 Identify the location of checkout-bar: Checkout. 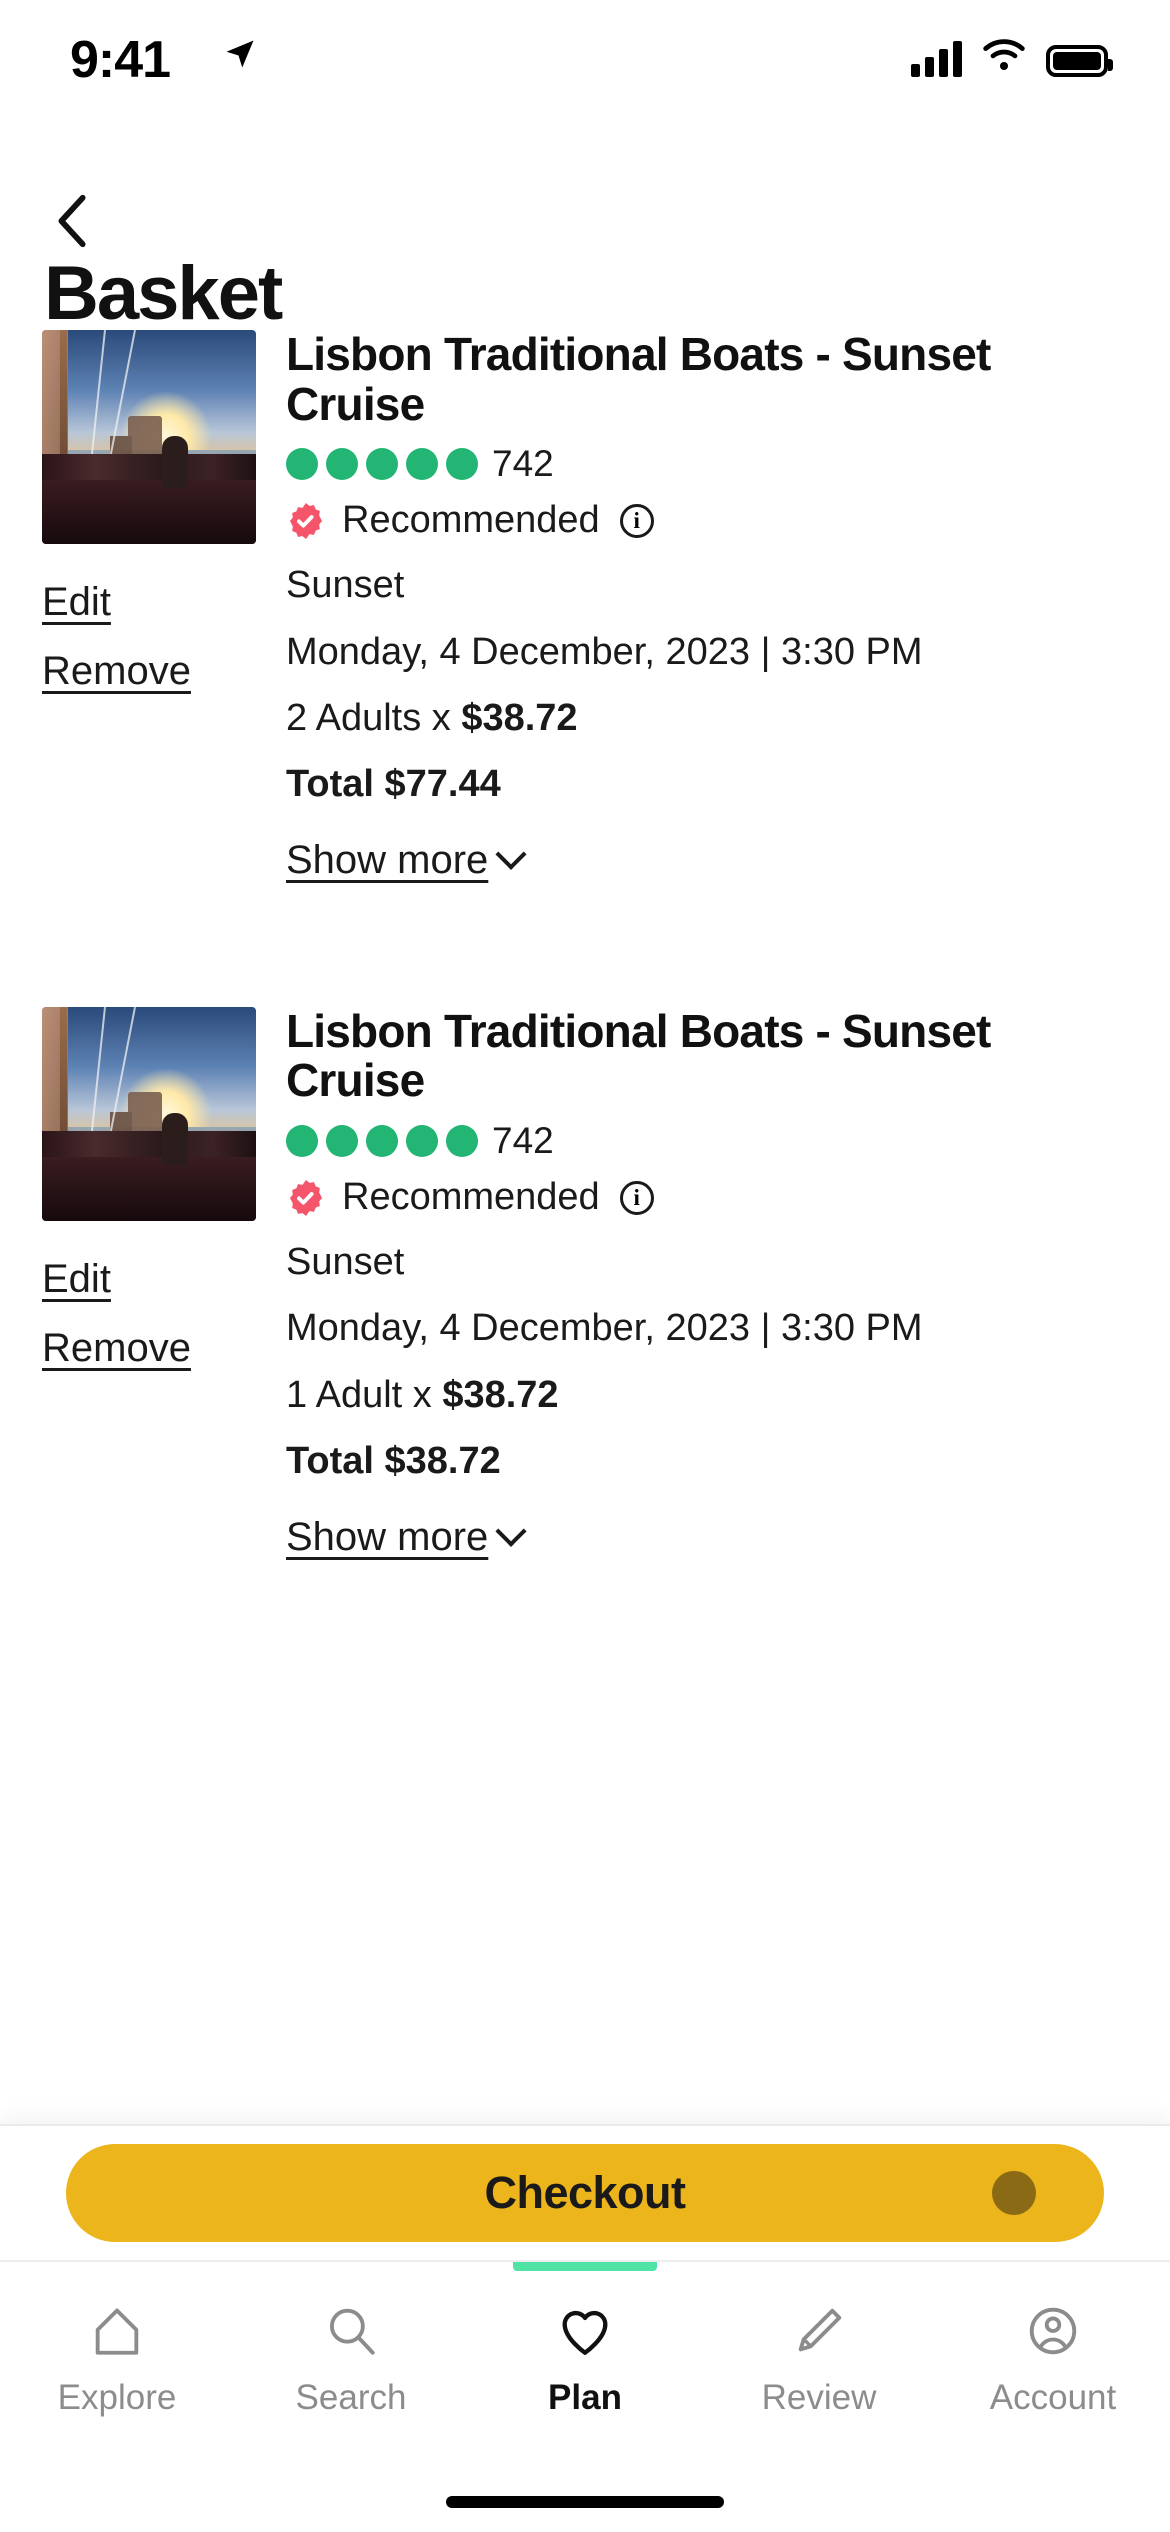
(585, 2192).